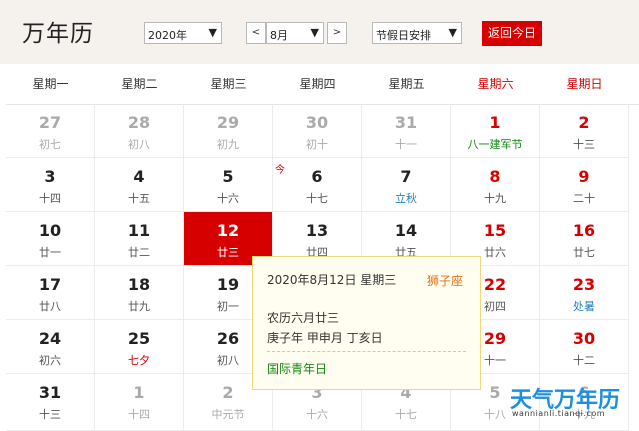 Image resolution: width=639 pixels, height=431 pixels. What do you see at coordinates (58, 34) in the screenshot?
I see `page-title: 万年历` at bounding box center [58, 34].